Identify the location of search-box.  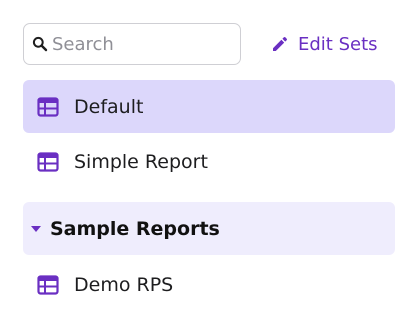
(132, 44).